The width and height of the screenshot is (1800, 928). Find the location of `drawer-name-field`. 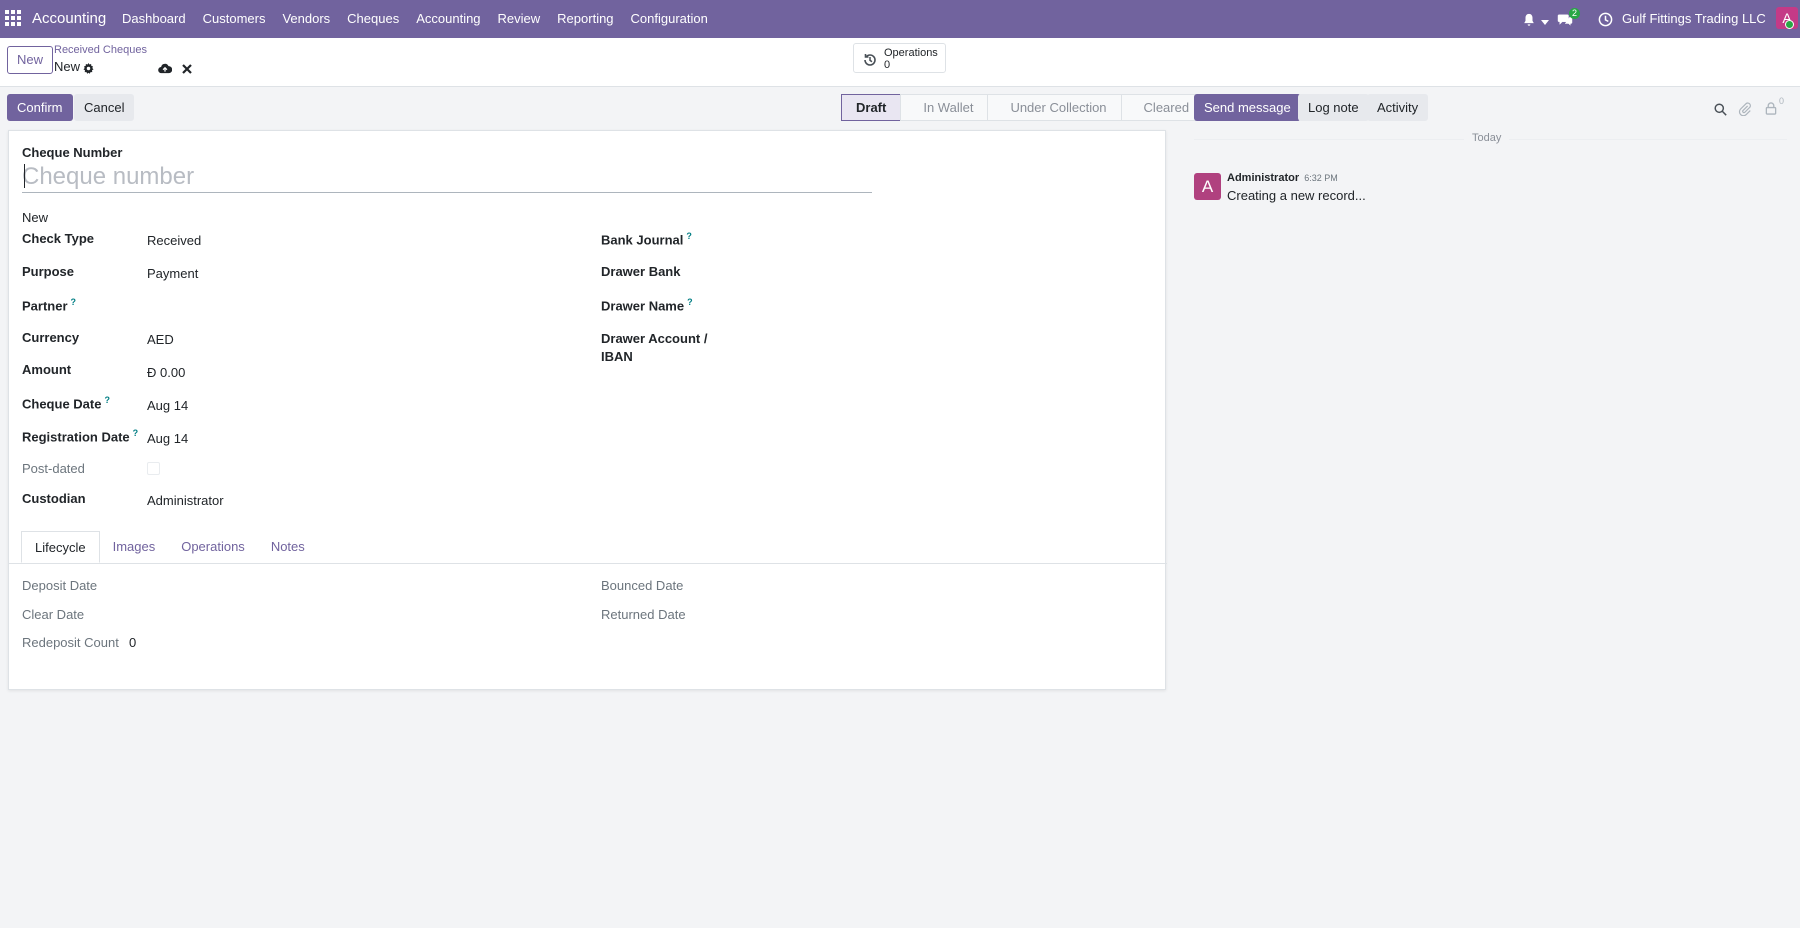

drawer-name-field is located at coordinates (936, 306).